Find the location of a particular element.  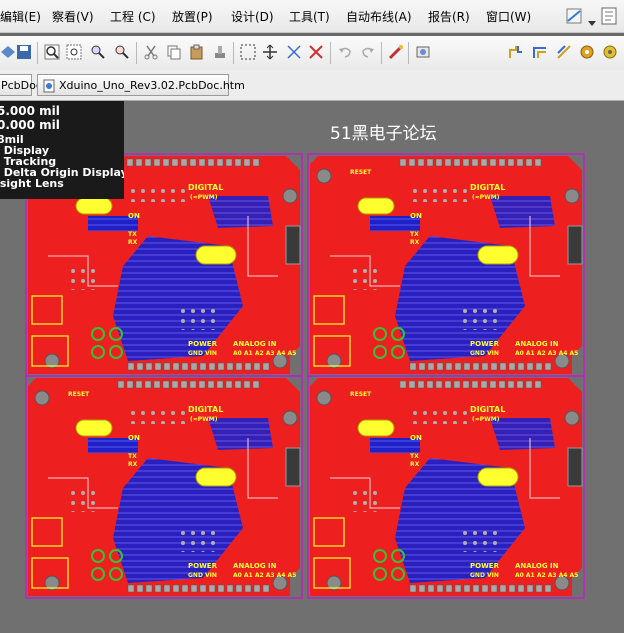

rx-label: RX is located at coordinates (133, 464).